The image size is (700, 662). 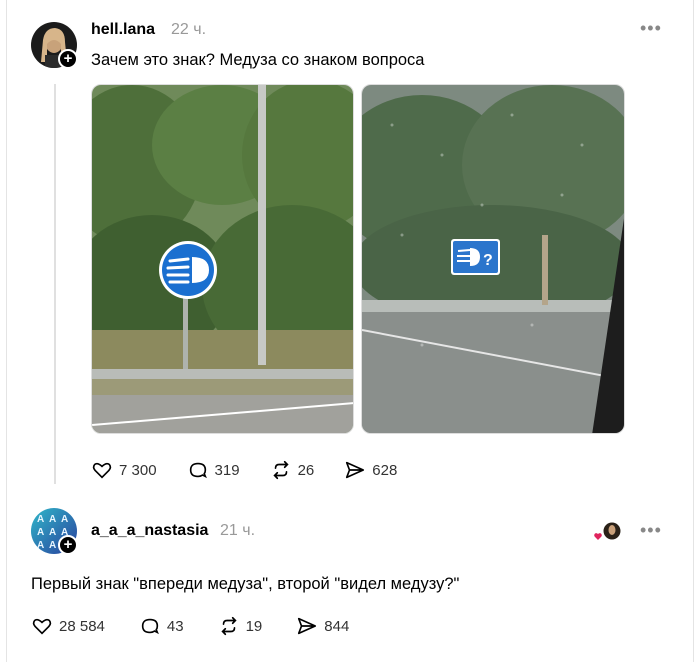 I want to click on share-count: 628, so click(x=385, y=470).